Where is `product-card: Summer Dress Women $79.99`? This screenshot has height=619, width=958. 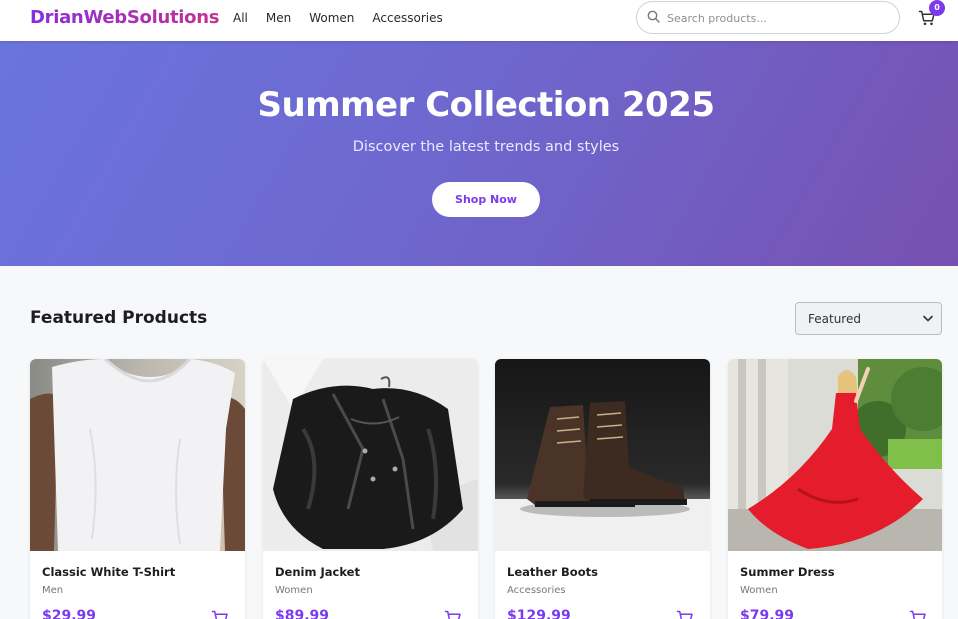 product-card: Summer Dress Women $79.99 is located at coordinates (835, 489).